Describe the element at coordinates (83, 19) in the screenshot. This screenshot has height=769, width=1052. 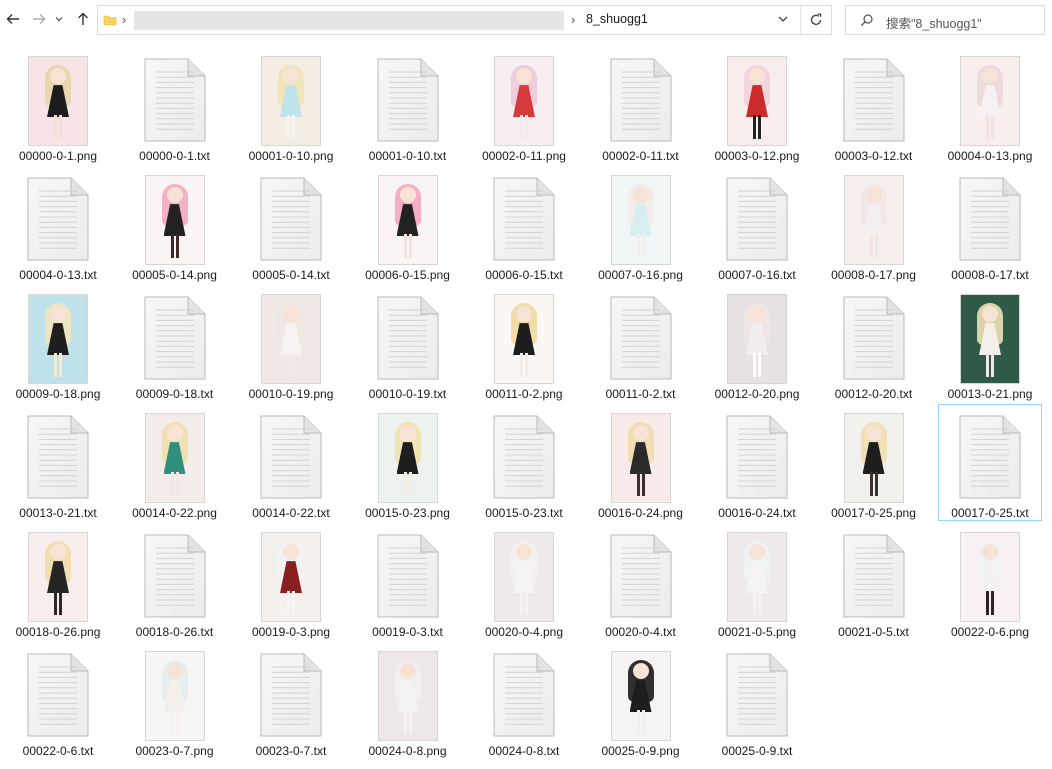
I see `up-button` at that location.